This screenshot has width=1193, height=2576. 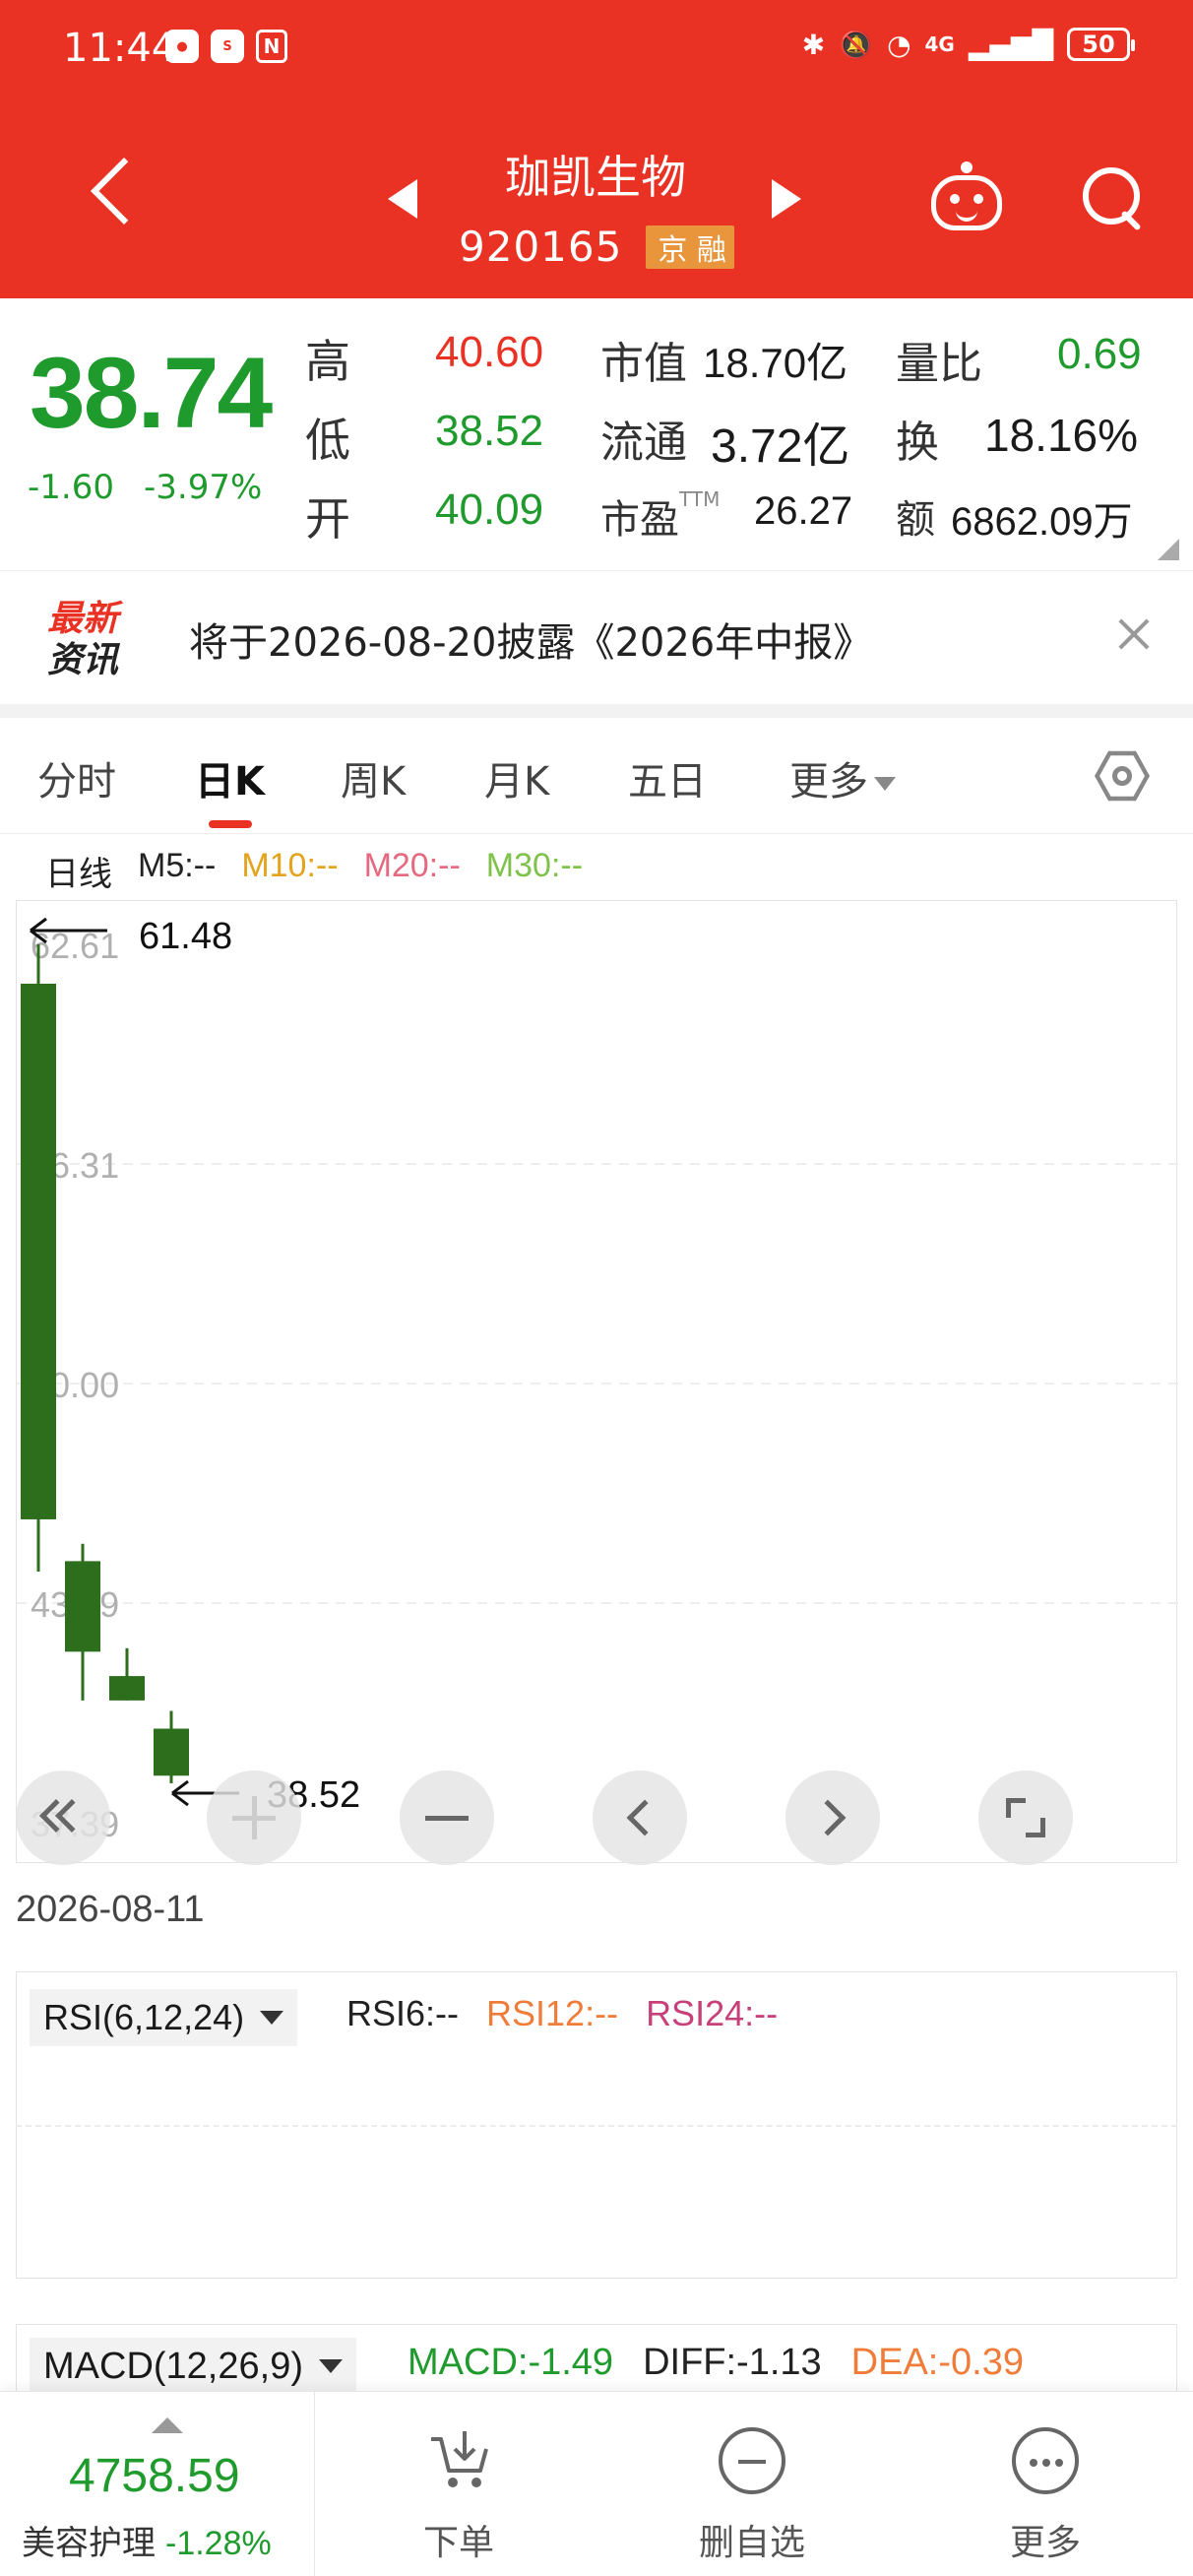 I want to click on status-bar: 11:44 ● S N ✱ 🔕 ◔ 4G ▂▄▆█ 50, so click(x=596, y=49).